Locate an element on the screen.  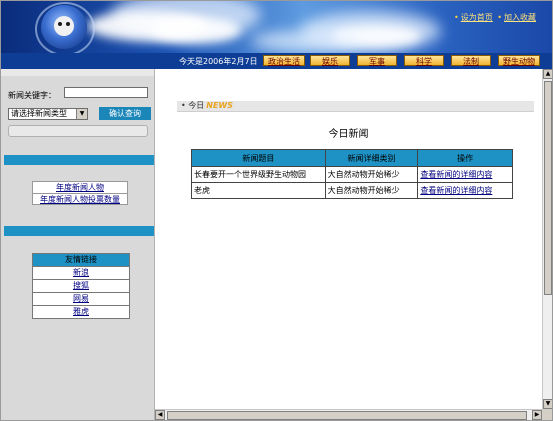
top-links: • 设为首页 • 加入收藏 is located at coordinates (495, 17).